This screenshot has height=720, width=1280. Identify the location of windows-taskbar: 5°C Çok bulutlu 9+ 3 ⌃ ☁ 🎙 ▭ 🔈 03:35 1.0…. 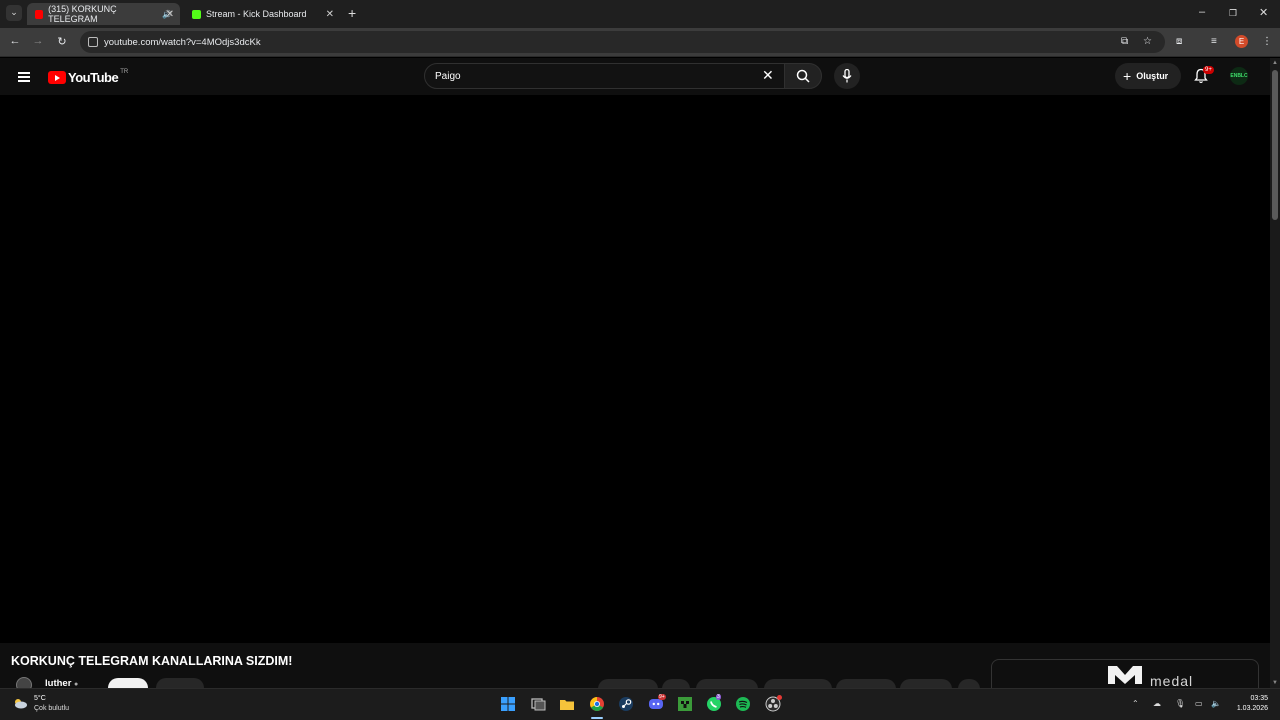
(640, 704).